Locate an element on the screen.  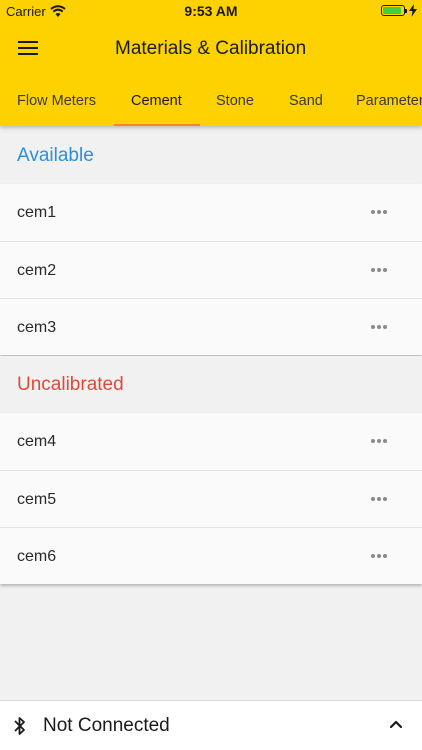
list-item: cem2 is located at coordinates (211, 269).